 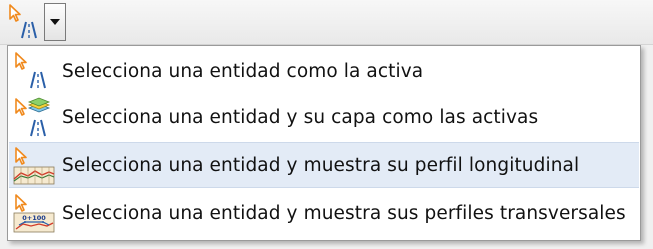 I want to click on cross-section-station-label: 0+100, so click(x=34, y=218).